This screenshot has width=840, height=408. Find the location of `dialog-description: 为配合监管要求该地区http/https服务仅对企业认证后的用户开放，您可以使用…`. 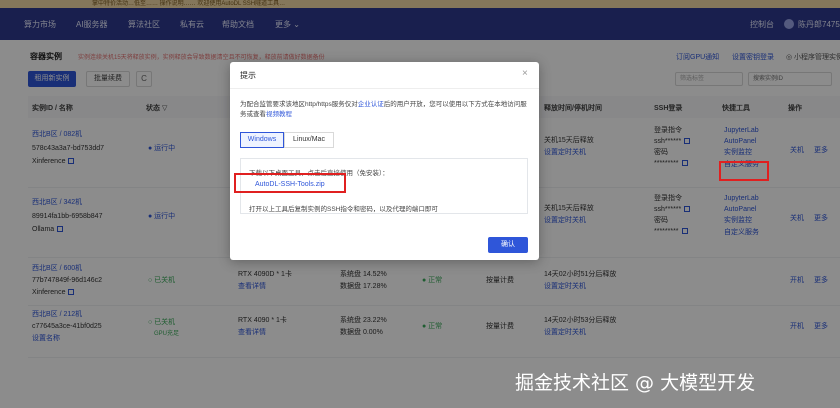

dialog-description: 为配合监管要求该地区http/https服务仅对企业认证后的用户开放，您可以使用… is located at coordinates (383, 109).